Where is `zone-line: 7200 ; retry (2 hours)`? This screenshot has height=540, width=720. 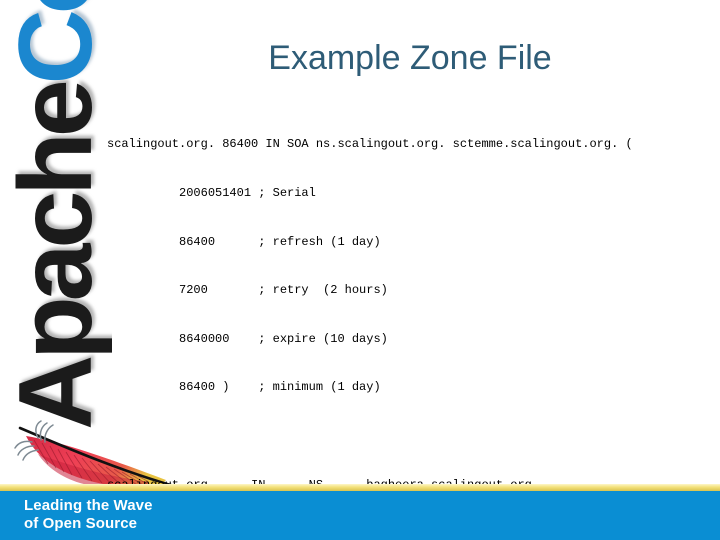
zone-line: 7200 ; retry (2 hours) is located at coordinates (247, 290).